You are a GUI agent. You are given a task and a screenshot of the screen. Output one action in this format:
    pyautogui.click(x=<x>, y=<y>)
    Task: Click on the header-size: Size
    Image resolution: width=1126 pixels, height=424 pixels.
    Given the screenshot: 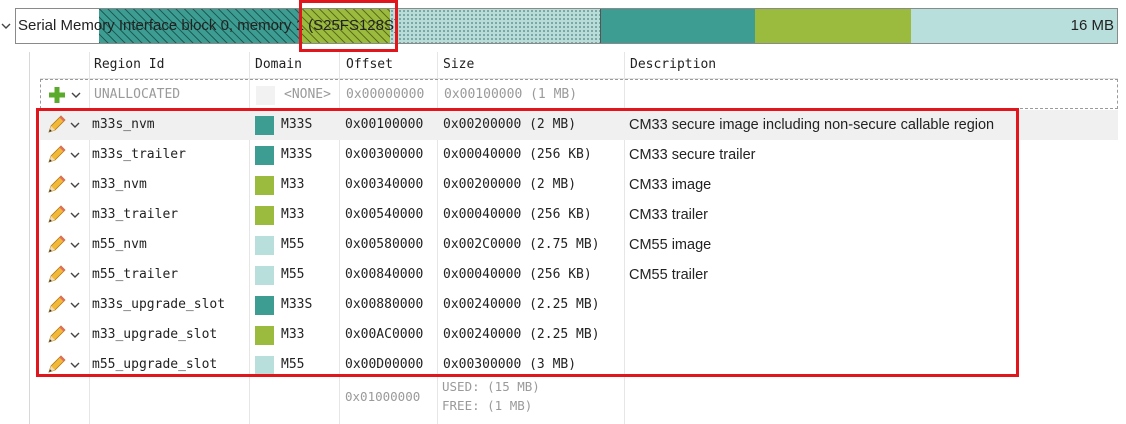 What is the action you would take?
    pyautogui.click(x=458, y=65)
    